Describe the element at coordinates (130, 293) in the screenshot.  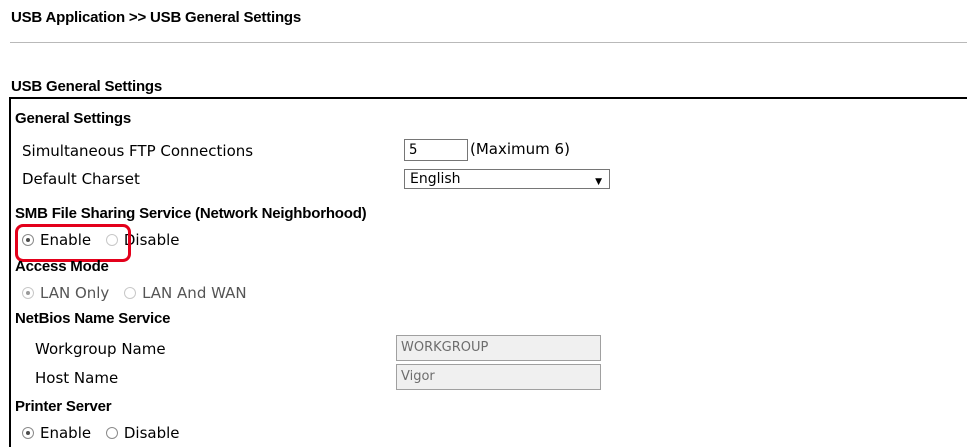
I see `lan-and-wan-radio` at that location.